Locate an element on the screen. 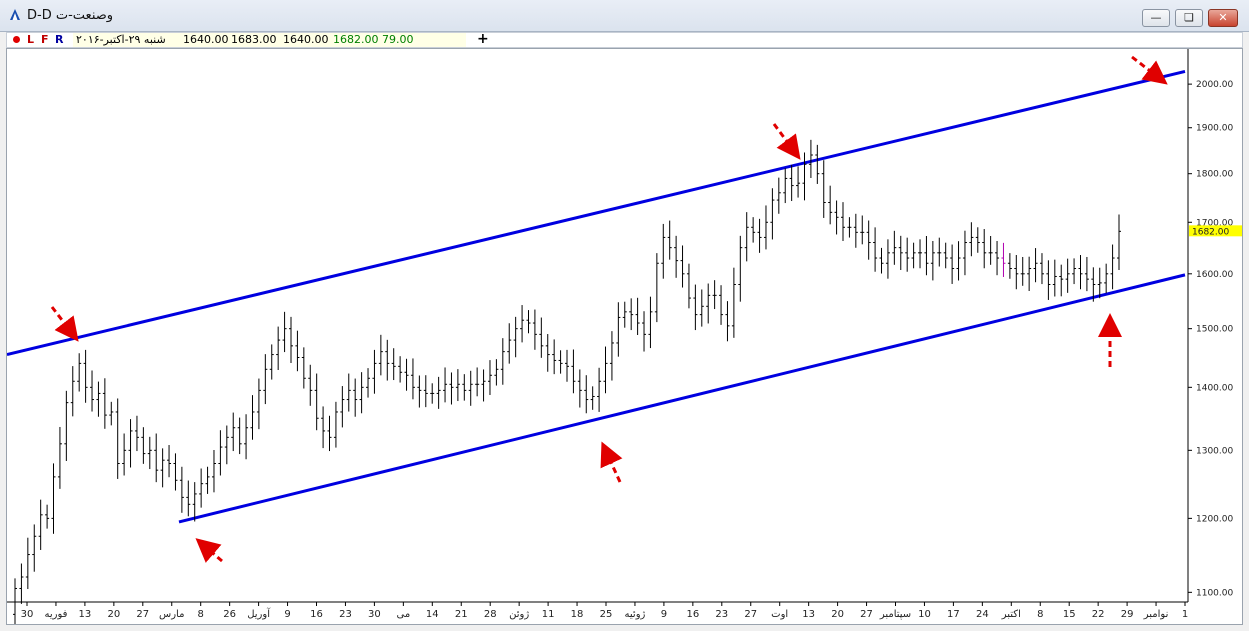  x-tick-label: ژوئن is located at coordinates (519, 614).